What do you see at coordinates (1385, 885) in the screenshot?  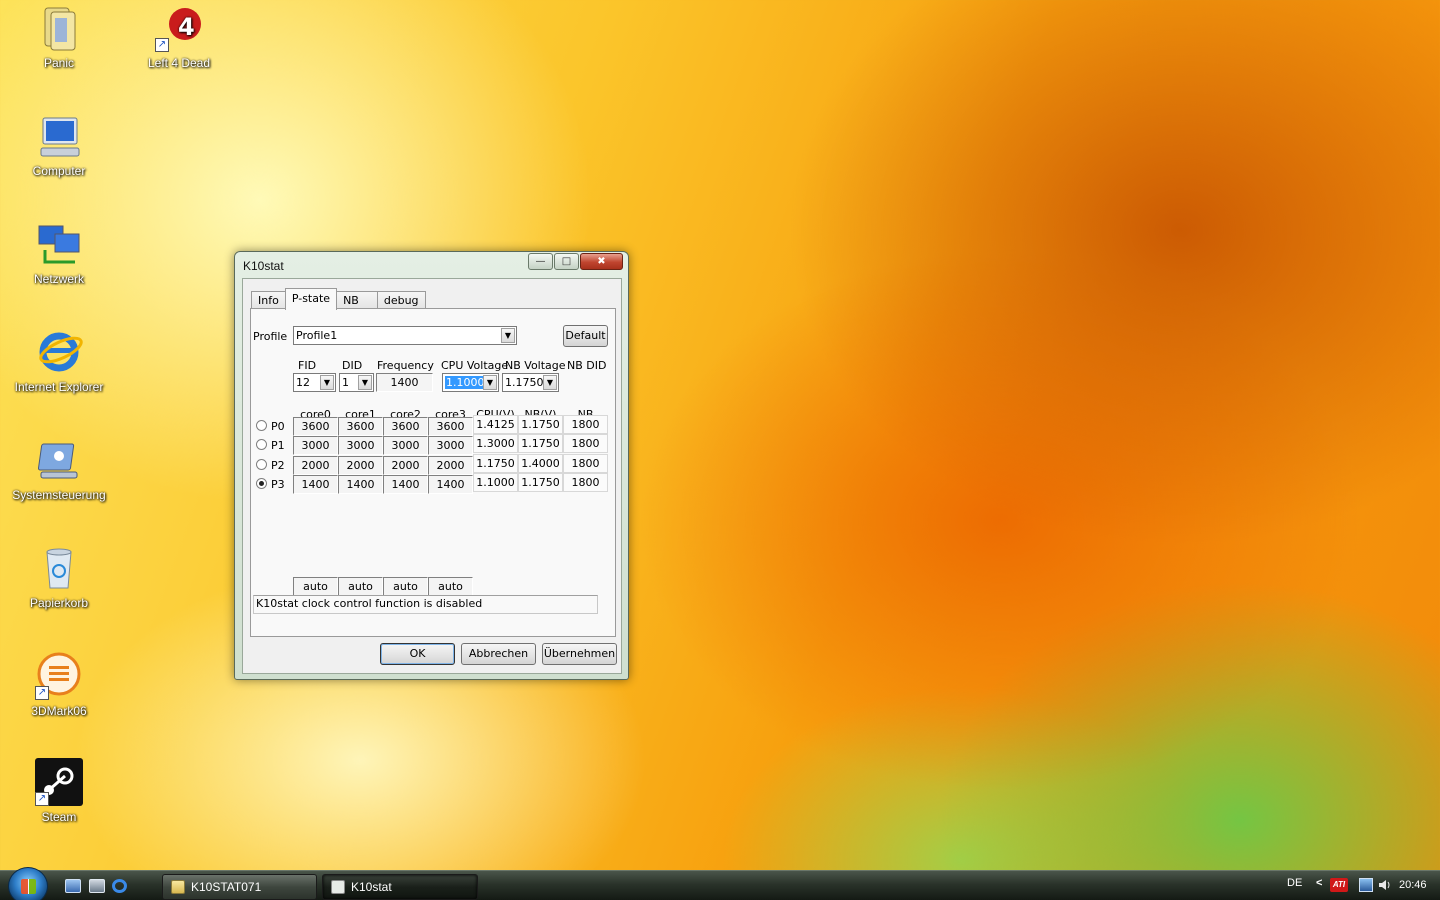 I see `volume-icon` at bounding box center [1385, 885].